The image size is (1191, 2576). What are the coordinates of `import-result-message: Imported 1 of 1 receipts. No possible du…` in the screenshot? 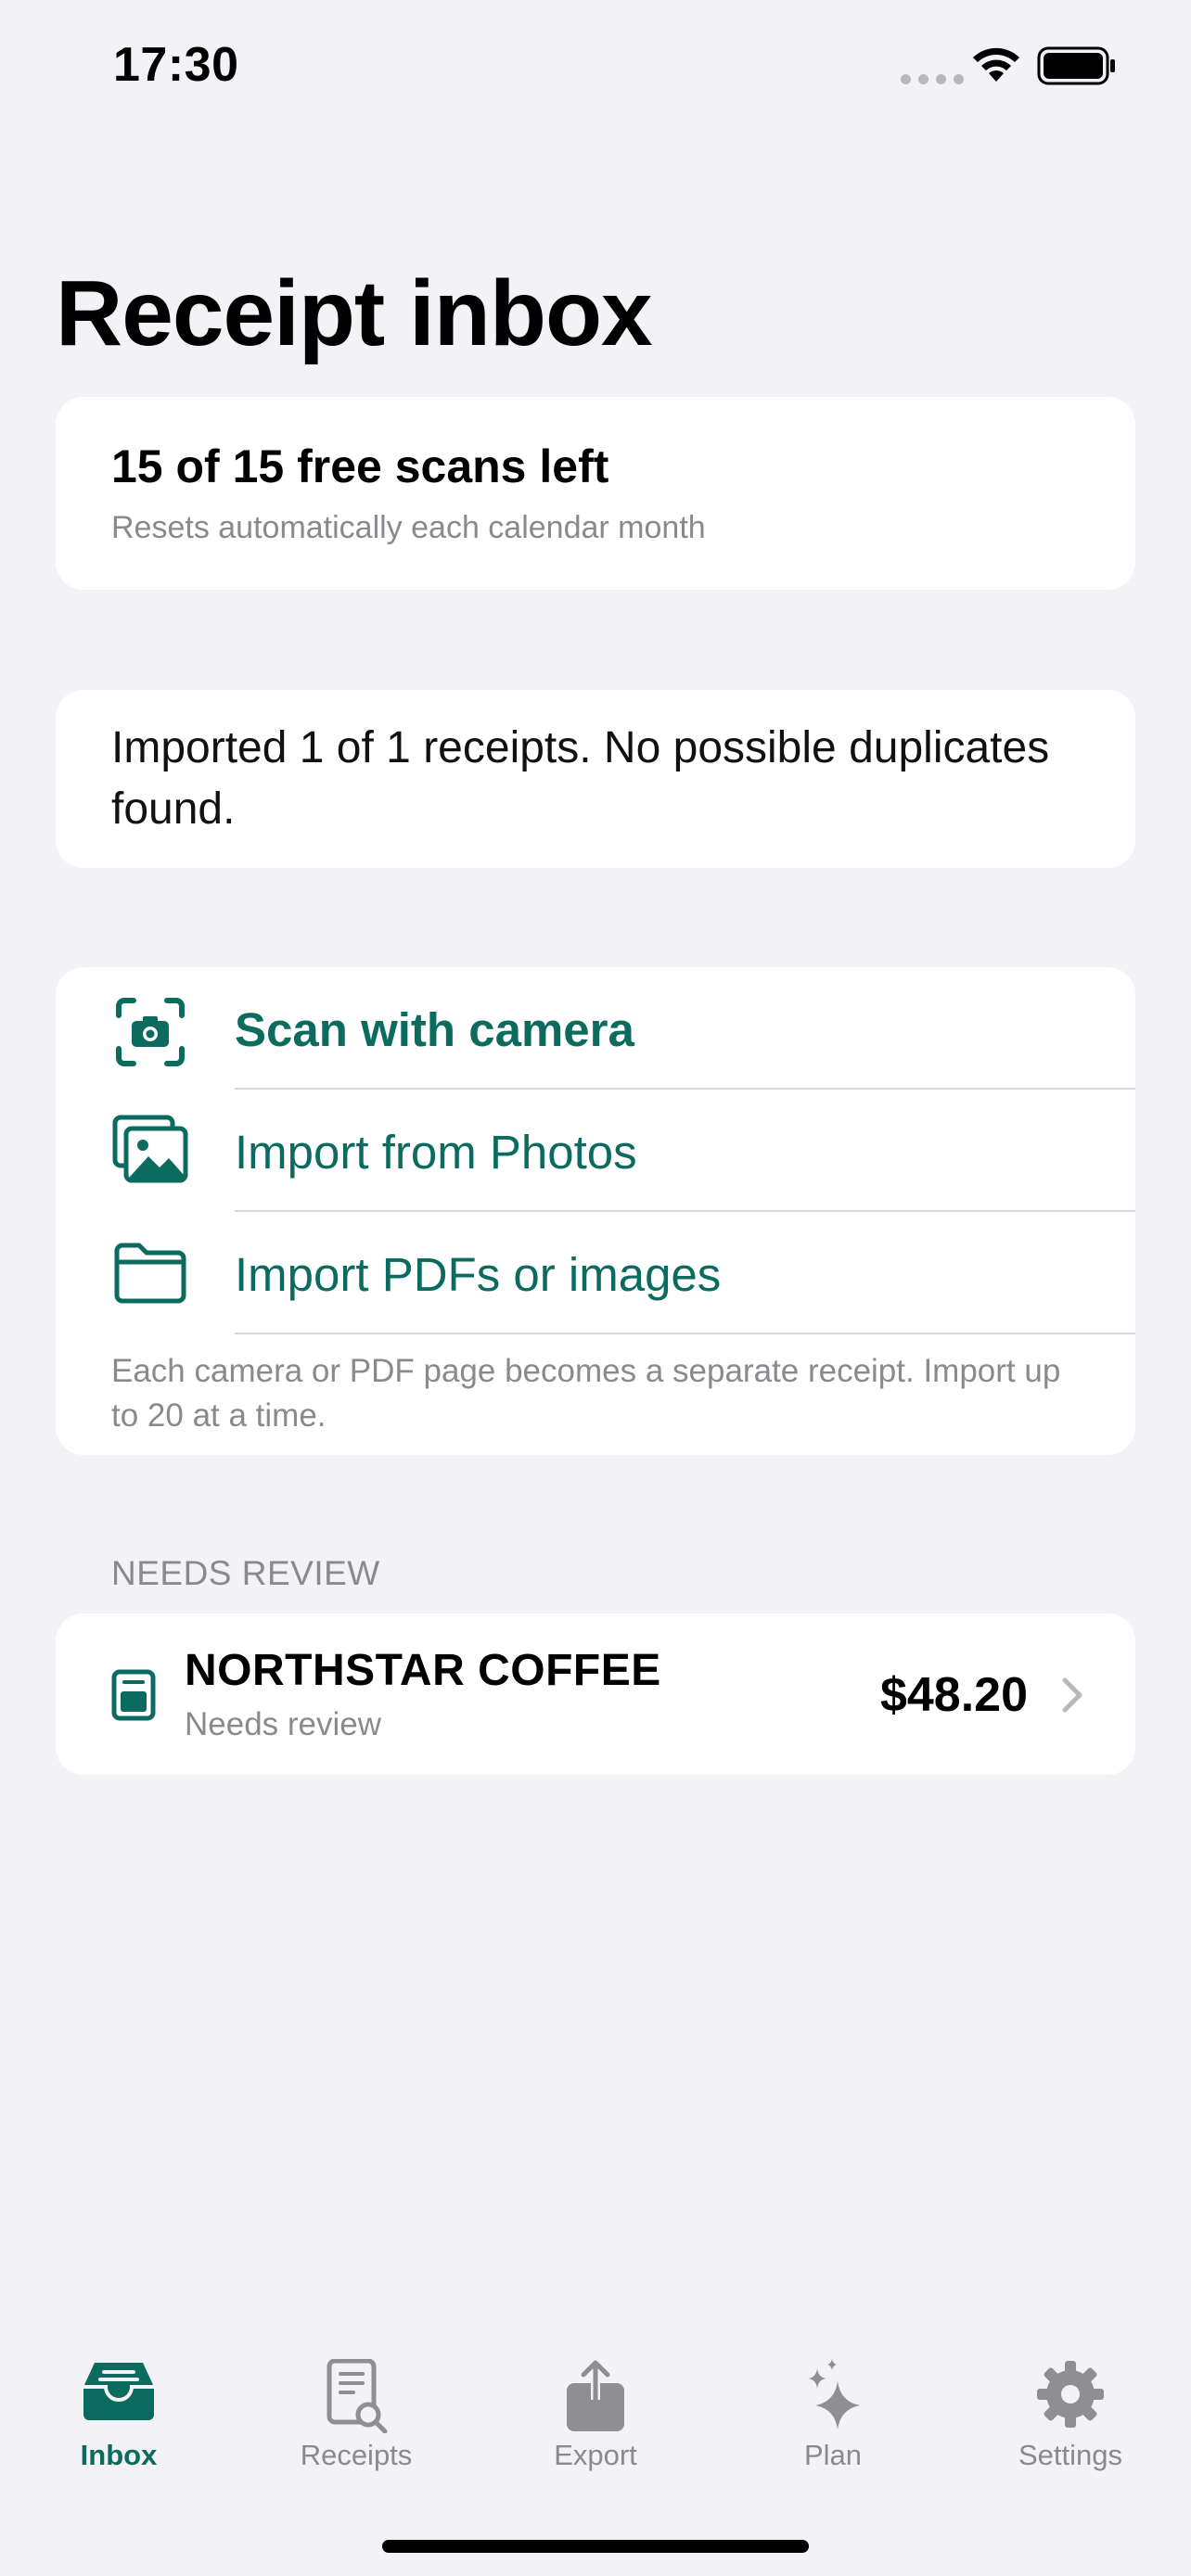 It's located at (580, 779).